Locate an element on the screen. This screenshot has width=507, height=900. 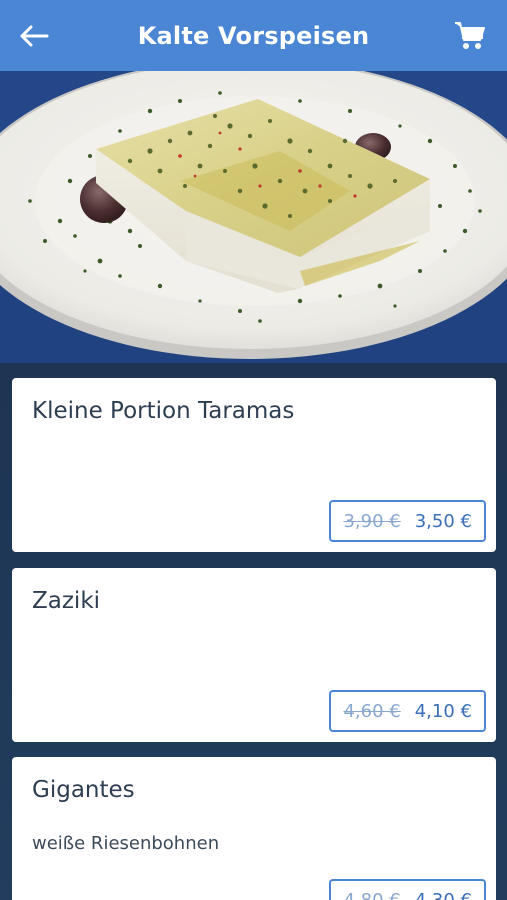
item-name: Zaziki is located at coordinates (66, 601).